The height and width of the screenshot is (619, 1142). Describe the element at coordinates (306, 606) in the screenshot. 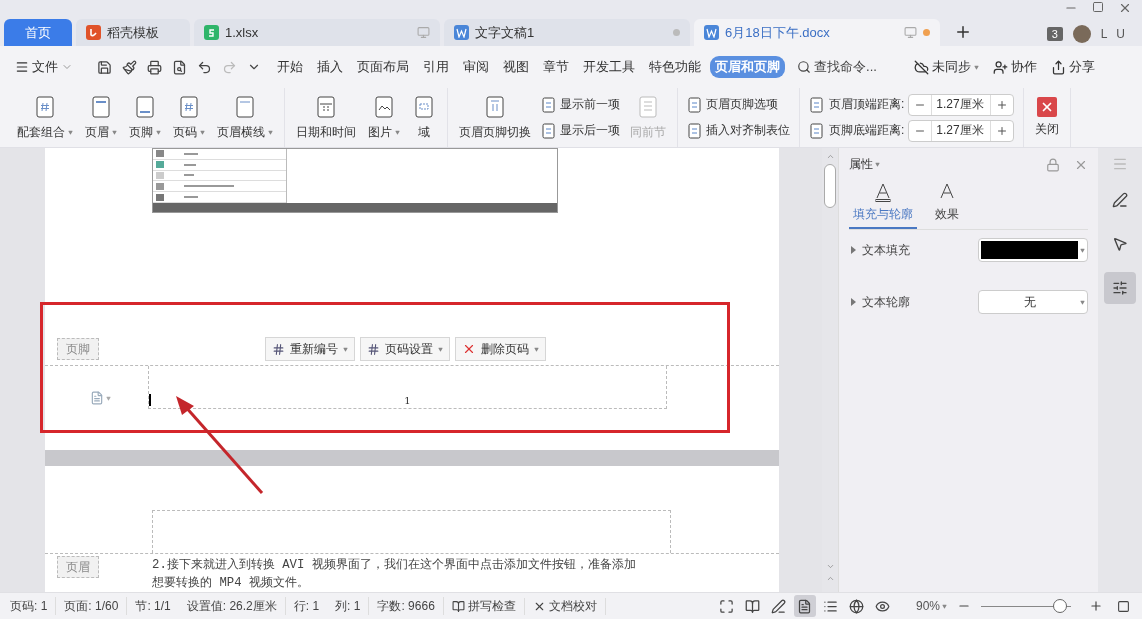

I see `status-text: 行: 1` at that location.